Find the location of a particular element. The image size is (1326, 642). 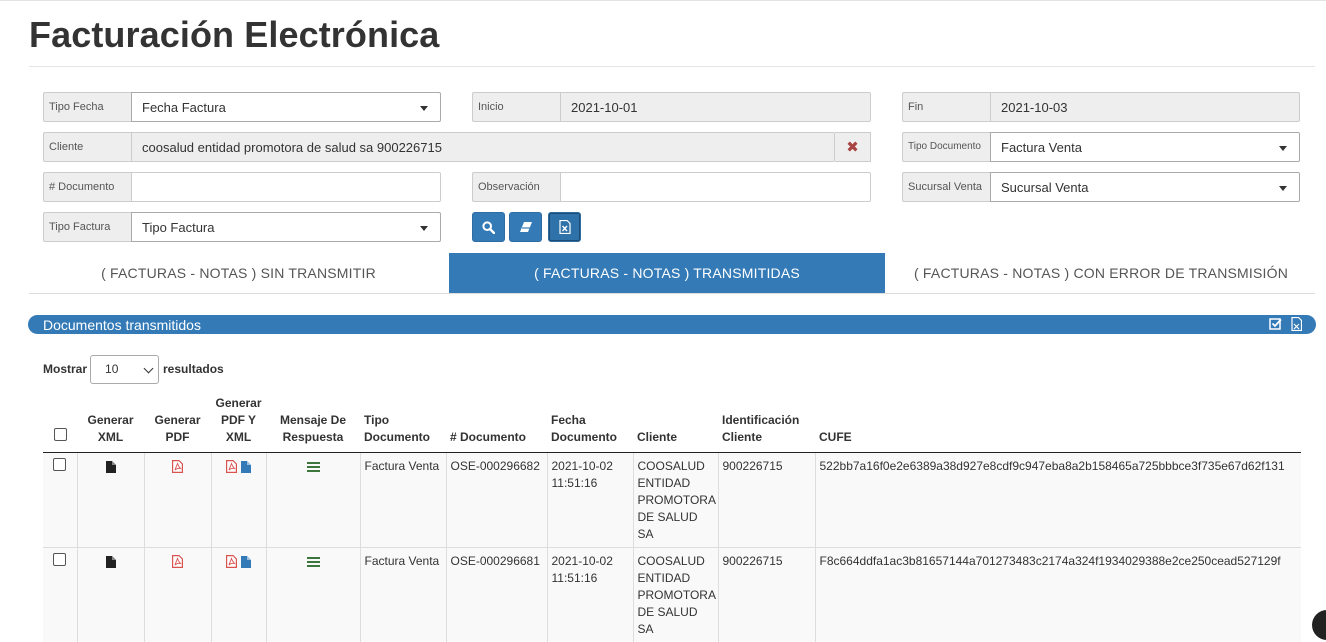

inicio-group: Inicio 2021-10-01 is located at coordinates (671, 107).